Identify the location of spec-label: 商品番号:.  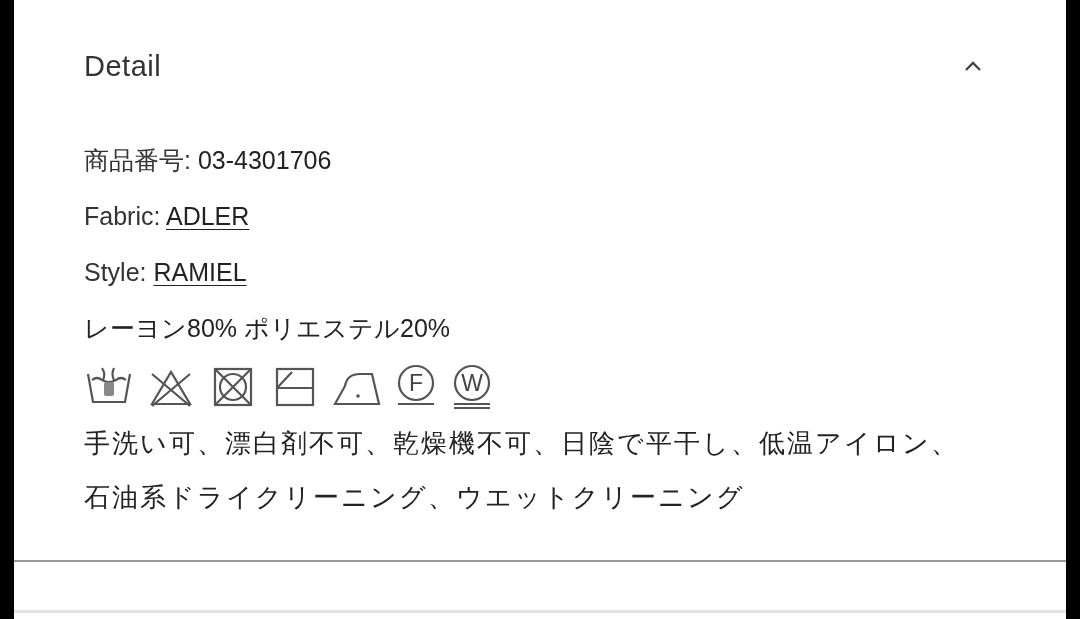
(138, 160).